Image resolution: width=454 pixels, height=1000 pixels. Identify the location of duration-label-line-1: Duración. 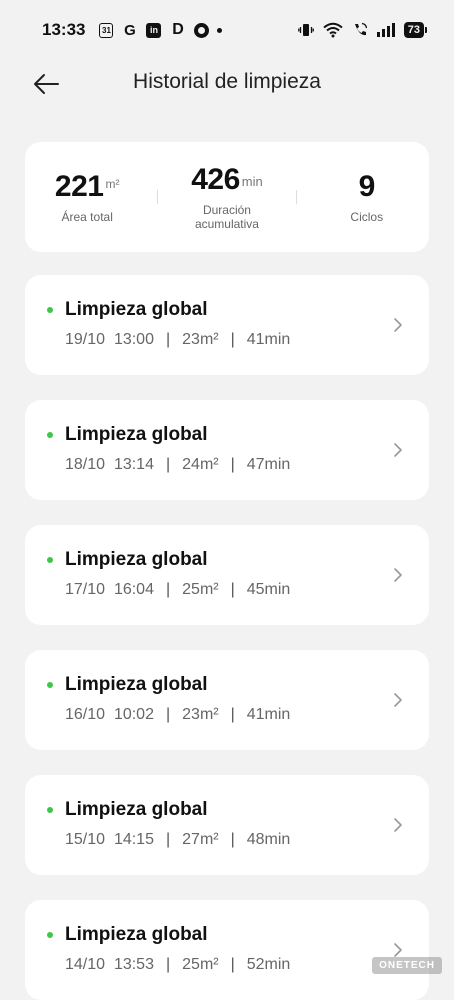
(226, 210).